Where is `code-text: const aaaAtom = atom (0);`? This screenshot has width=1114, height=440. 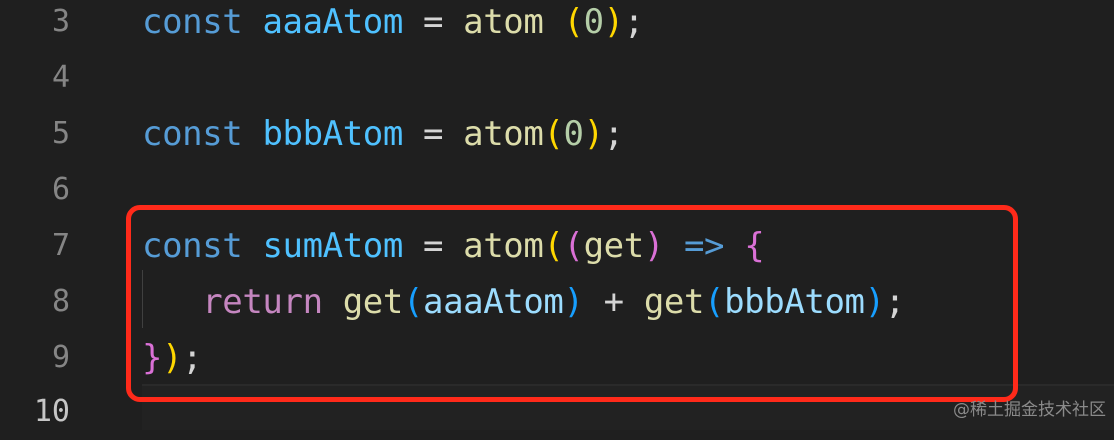
code-text: const aaaAtom = atom (0); is located at coordinates (393, 25).